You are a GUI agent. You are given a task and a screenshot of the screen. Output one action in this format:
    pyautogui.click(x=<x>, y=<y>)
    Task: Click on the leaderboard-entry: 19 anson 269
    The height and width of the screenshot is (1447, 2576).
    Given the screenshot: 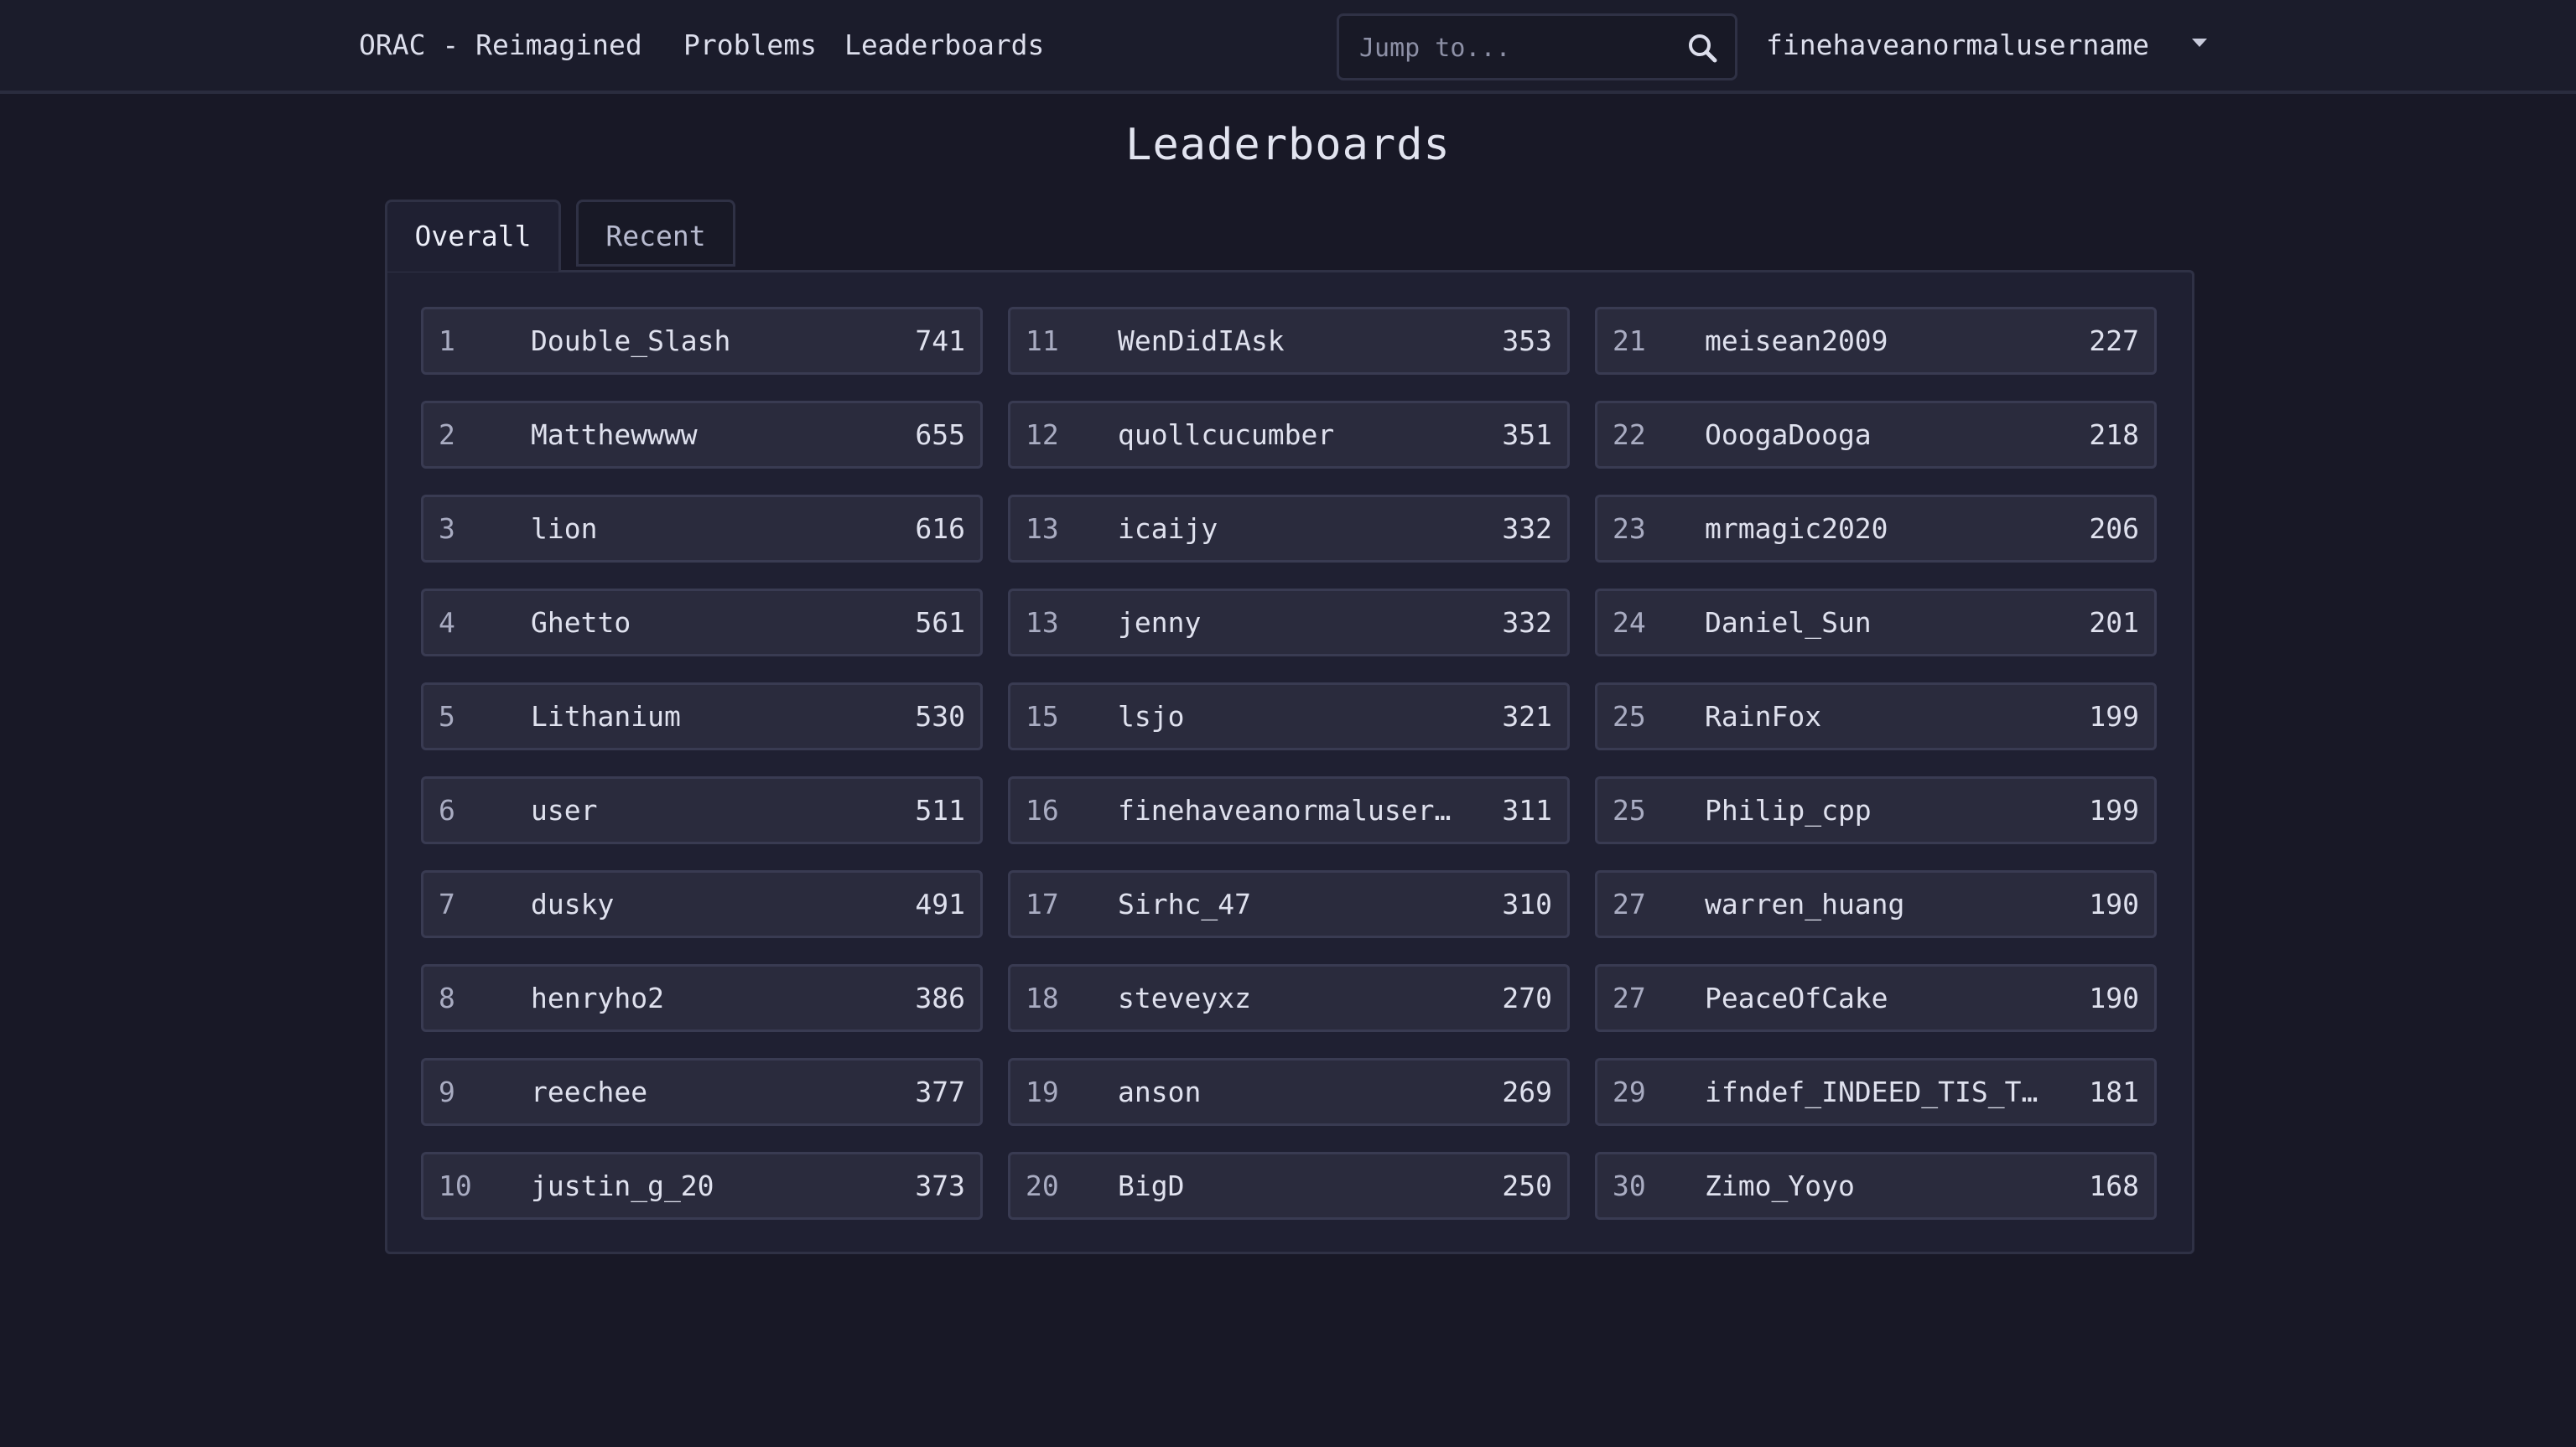 What is the action you would take?
    pyautogui.click(x=1289, y=1092)
    